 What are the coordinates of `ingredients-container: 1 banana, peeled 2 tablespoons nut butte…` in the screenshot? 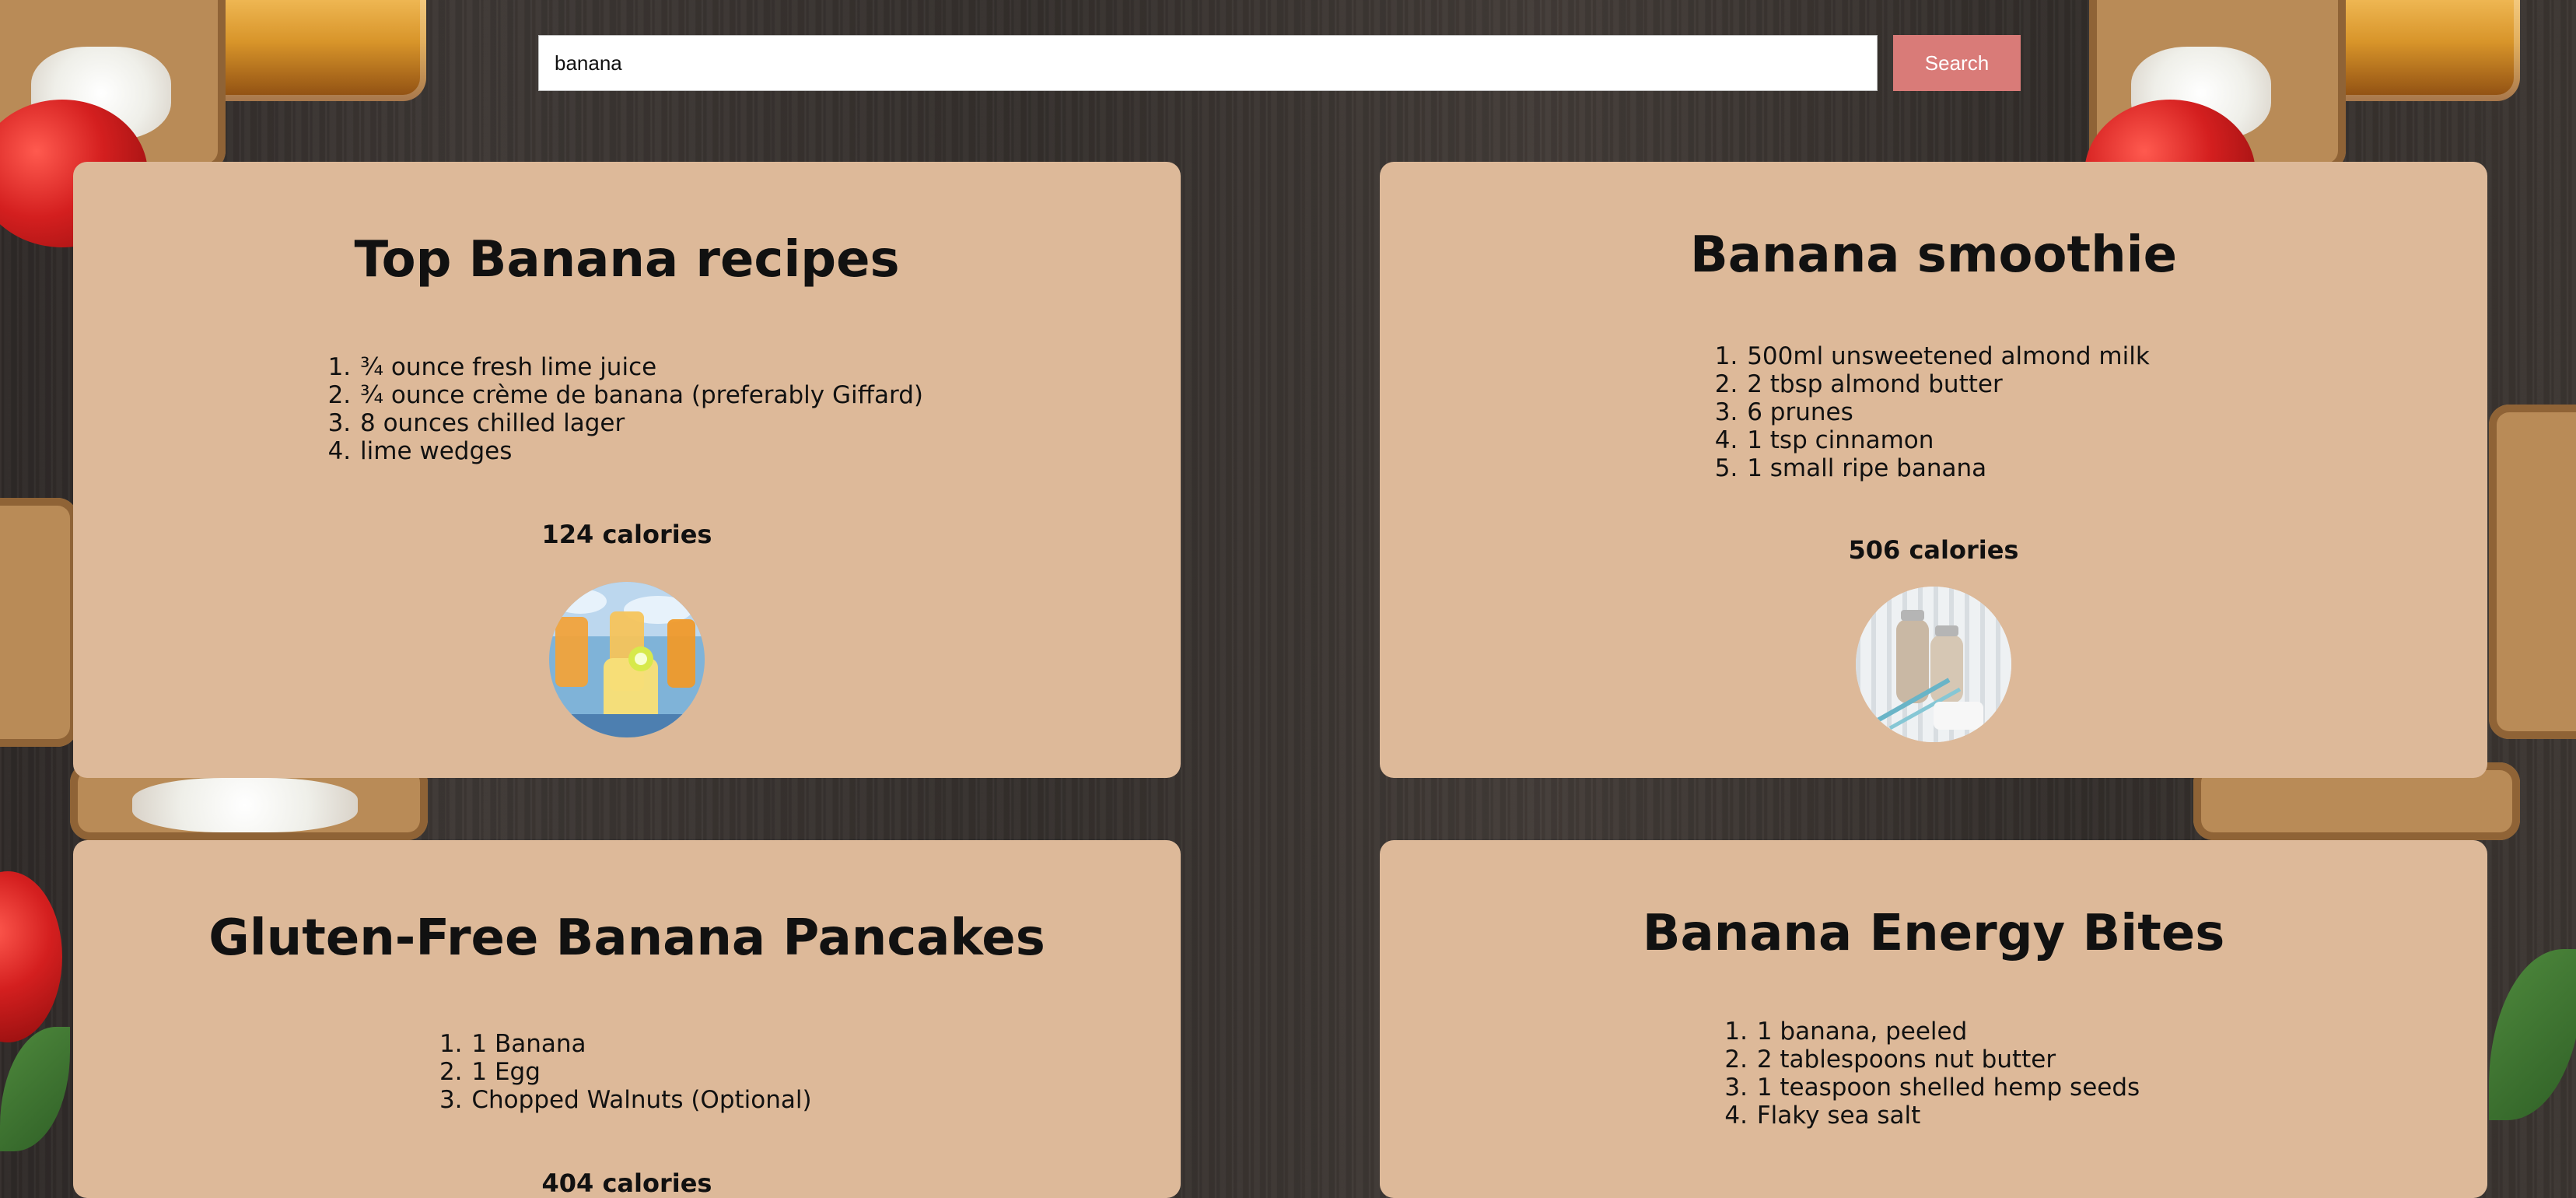 It's located at (1934, 1074).